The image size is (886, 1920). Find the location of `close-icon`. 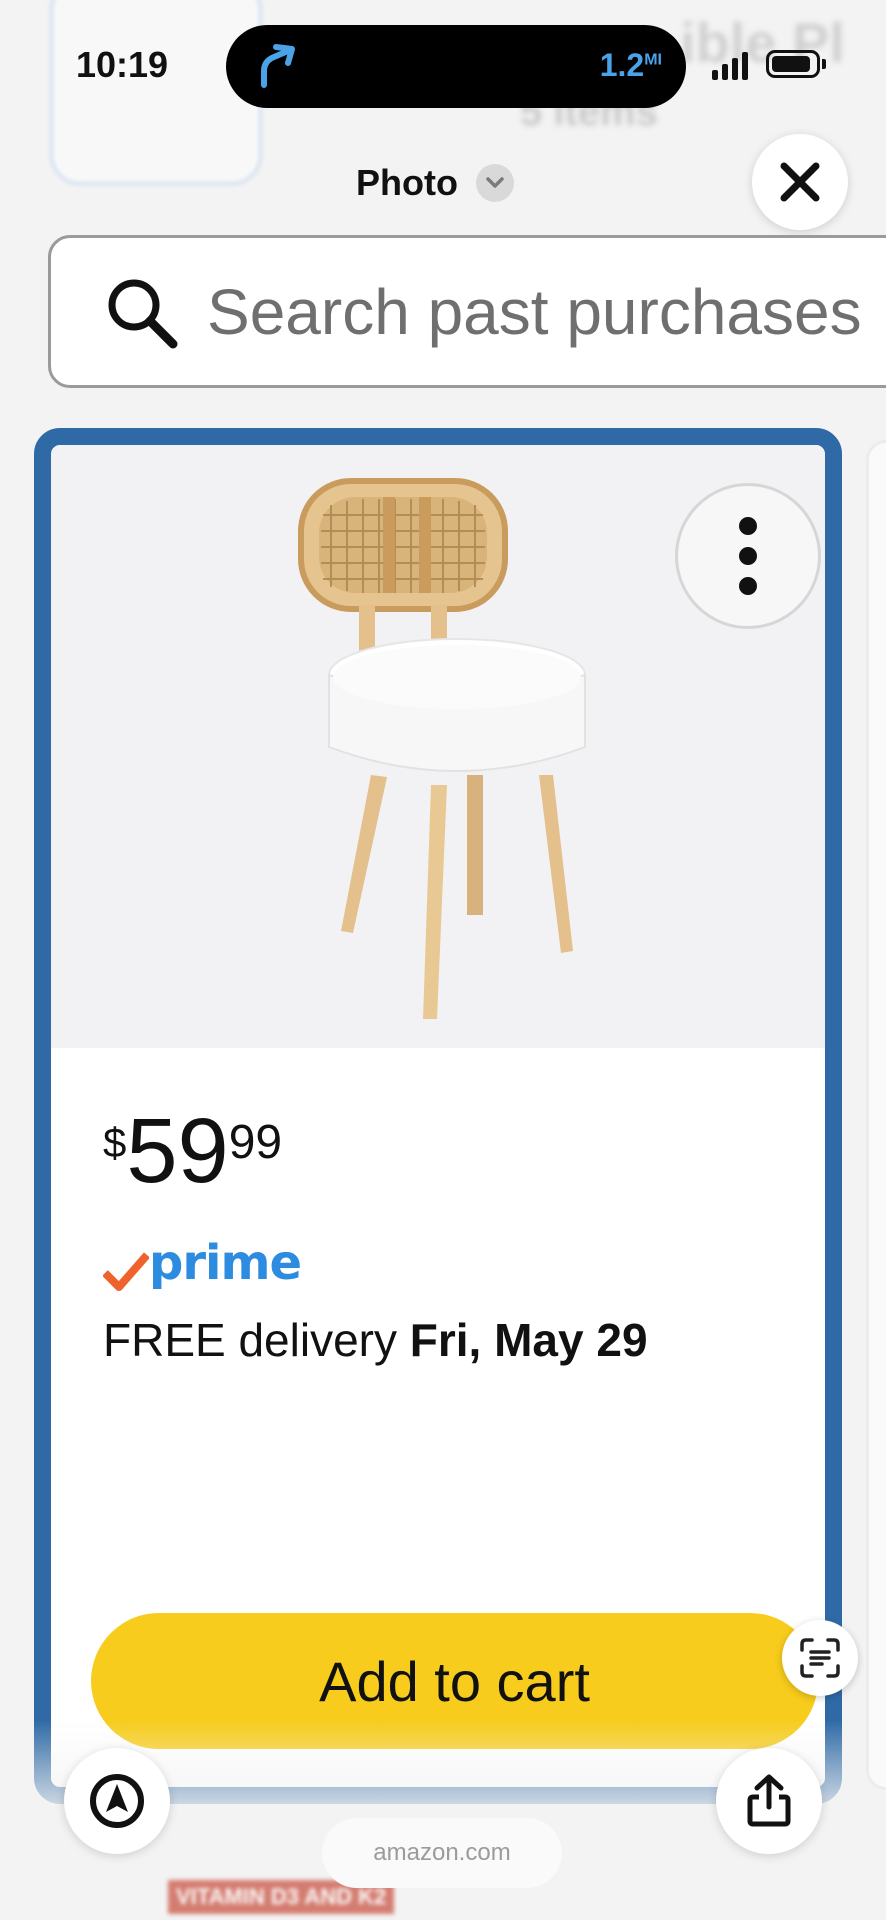

close-icon is located at coordinates (800, 182).